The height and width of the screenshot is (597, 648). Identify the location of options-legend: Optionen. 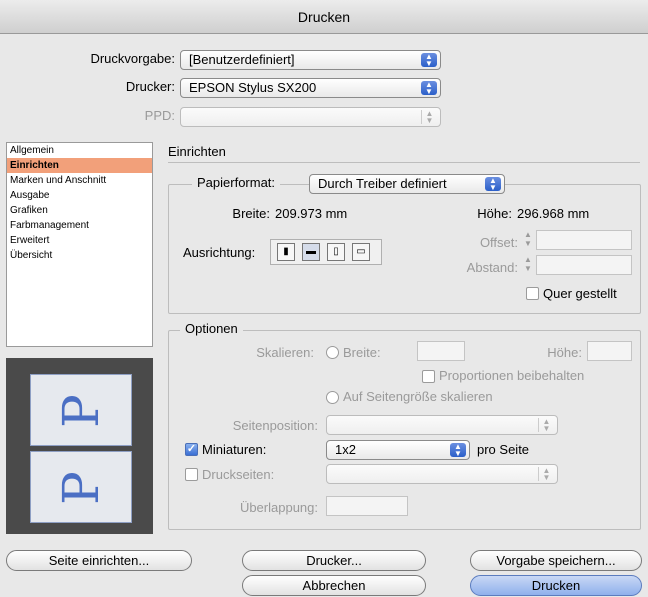
(211, 328).